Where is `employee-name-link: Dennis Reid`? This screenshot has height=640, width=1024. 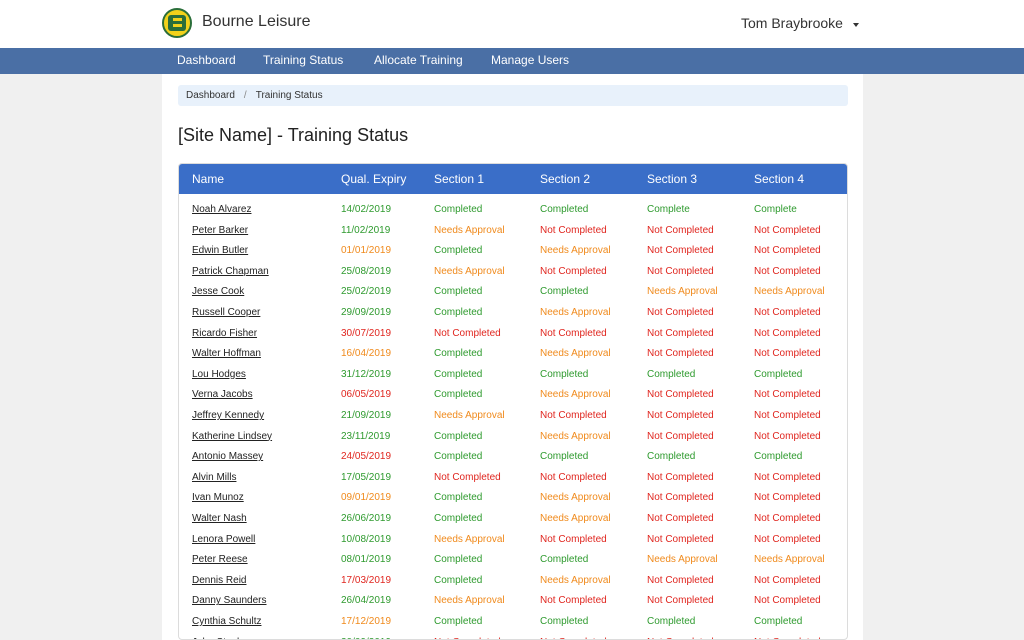 employee-name-link: Dennis Reid is located at coordinates (219, 580).